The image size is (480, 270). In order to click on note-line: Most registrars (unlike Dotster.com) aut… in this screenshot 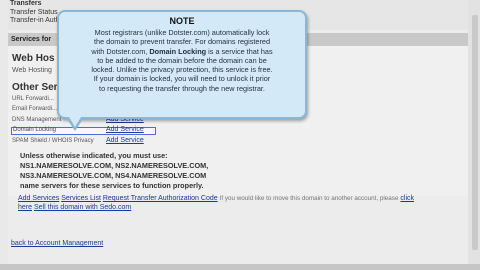, I will do `click(182, 32)`.